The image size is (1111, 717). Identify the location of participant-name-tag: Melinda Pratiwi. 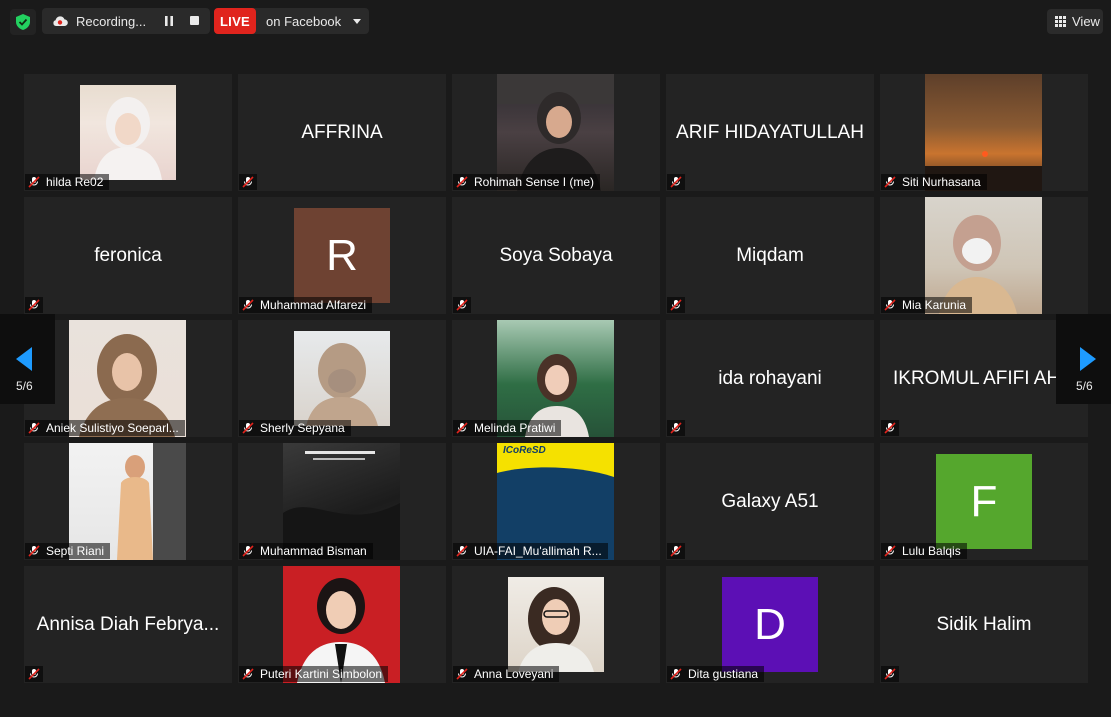
(507, 428).